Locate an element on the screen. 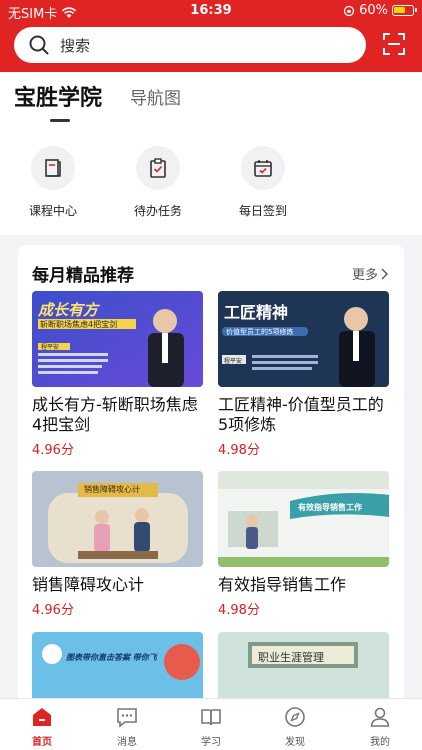  search-placeholder: 搜索 is located at coordinates (75, 45).